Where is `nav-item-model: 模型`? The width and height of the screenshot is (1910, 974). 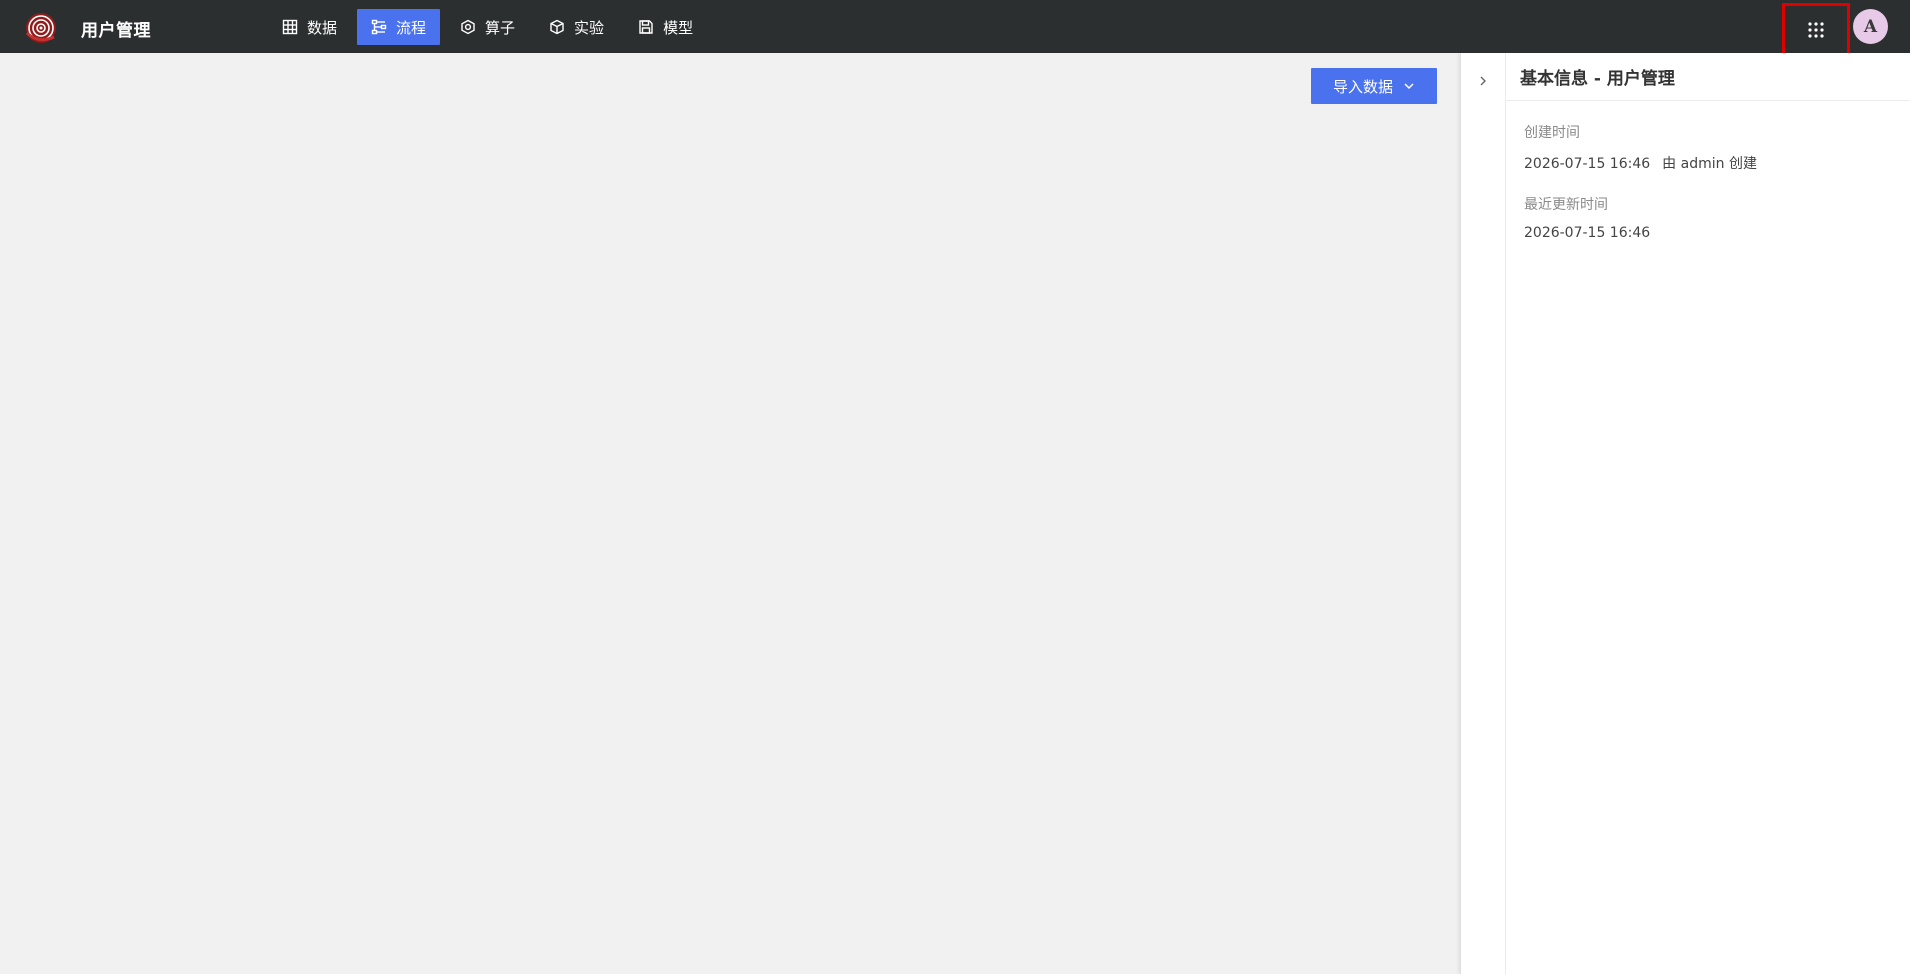
nav-item-model: 模型 is located at coordinates (665, 27).